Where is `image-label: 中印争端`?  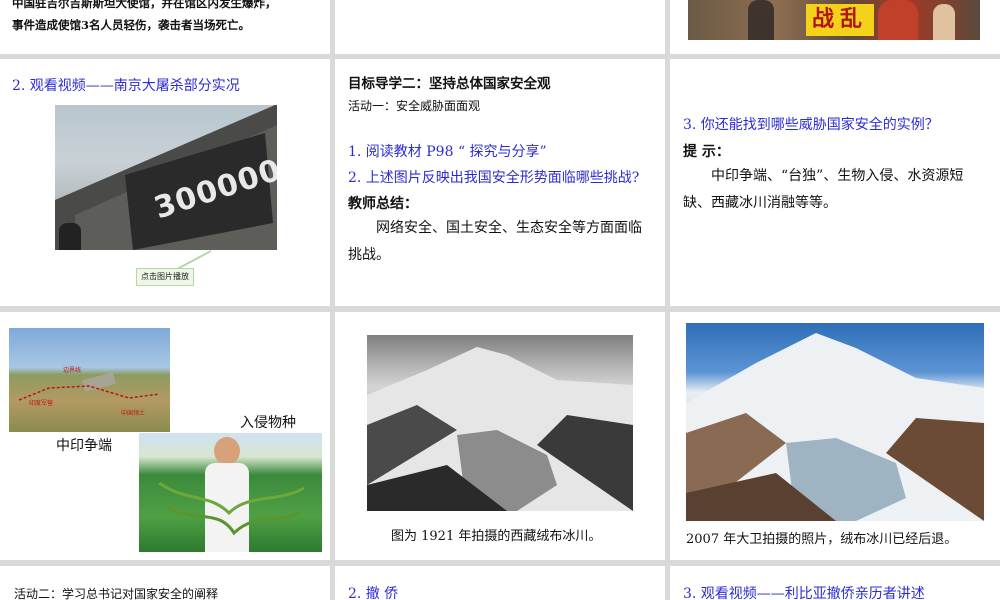
image-label: 中印争端 is located at coordinates (84, 446).